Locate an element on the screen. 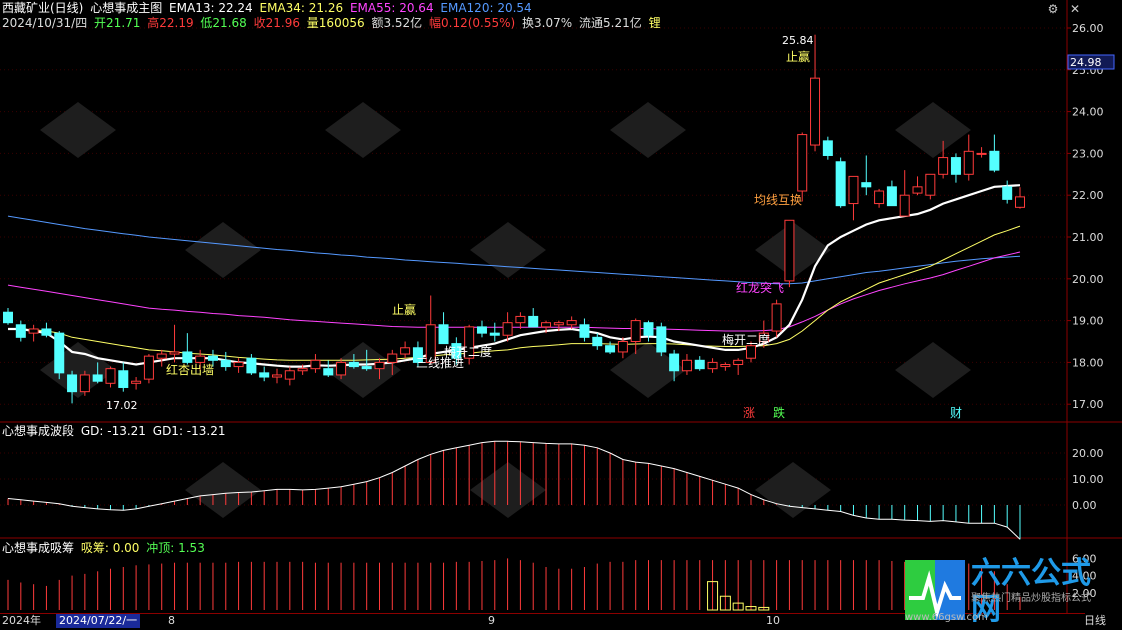 The image size is (1122, 630). tag-zhang: 涨 is located at coordinates (749, 412).